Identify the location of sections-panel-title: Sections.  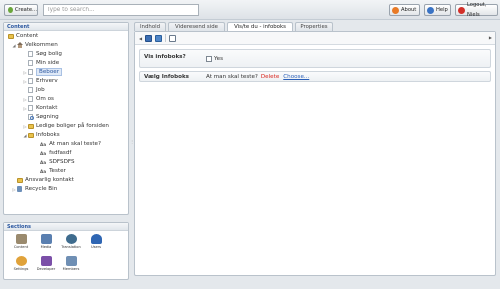
(66, 227).